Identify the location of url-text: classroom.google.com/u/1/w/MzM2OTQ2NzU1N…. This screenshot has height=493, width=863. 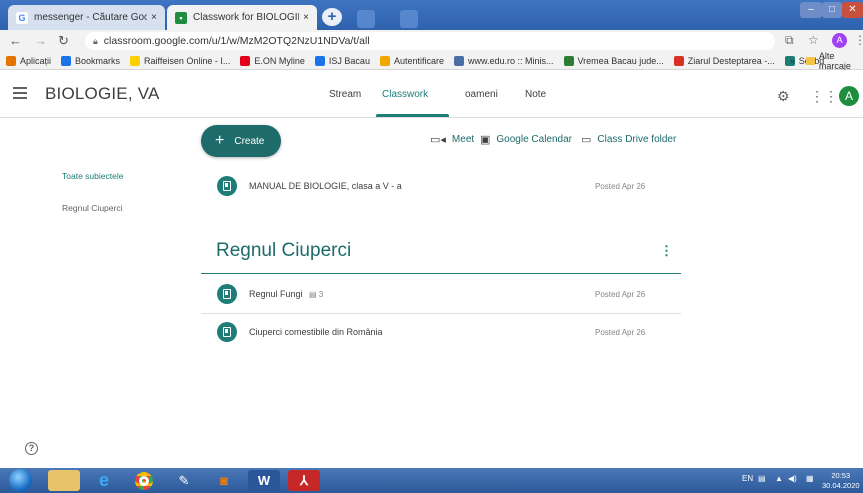
(236, 41).